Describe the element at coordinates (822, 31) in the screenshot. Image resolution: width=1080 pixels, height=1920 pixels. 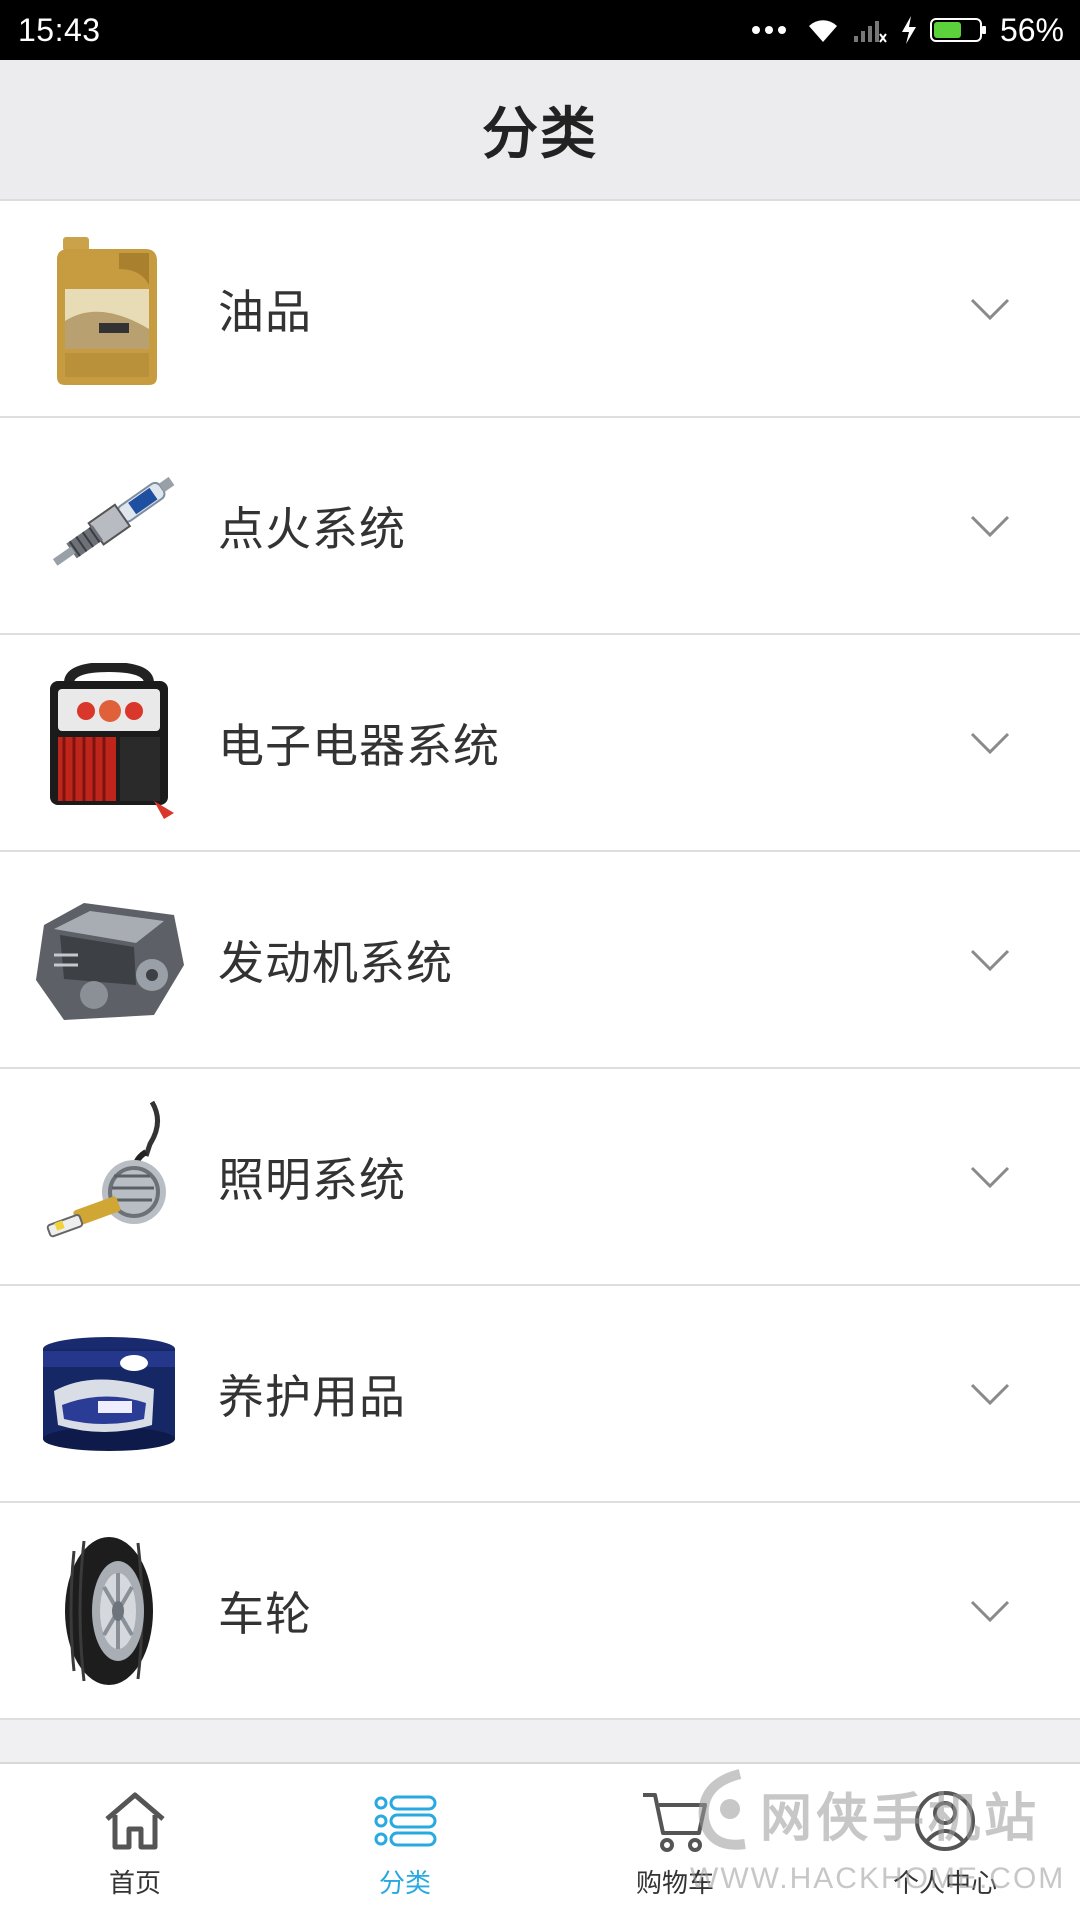
I see `wifi-icon` at that location.